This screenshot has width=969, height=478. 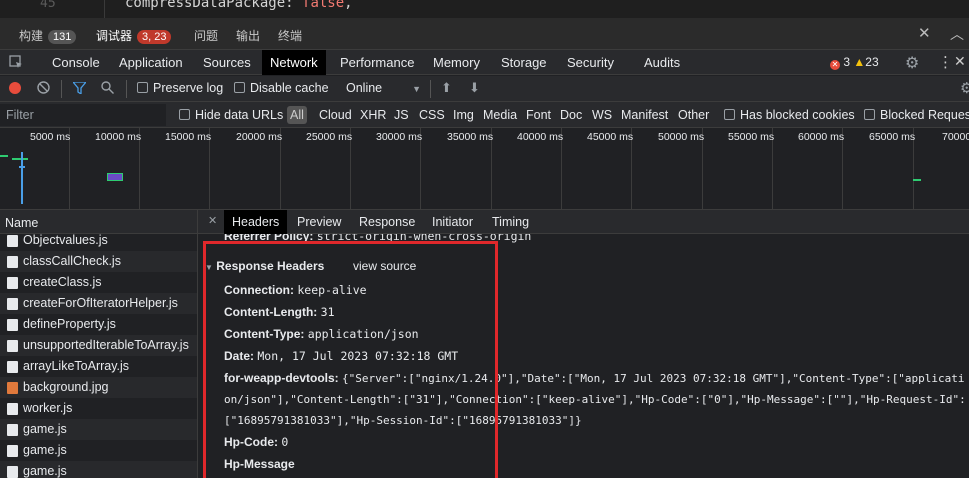 I want to click on issue-counter: ✕ 3 ▲23, so click(x=854, y=62).